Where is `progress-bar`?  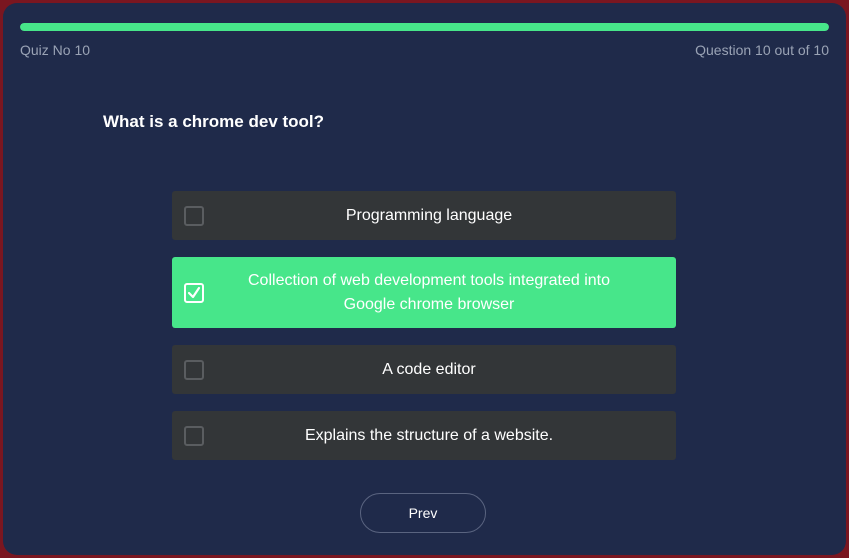
progress-bar is located at coordinates (424, 27).